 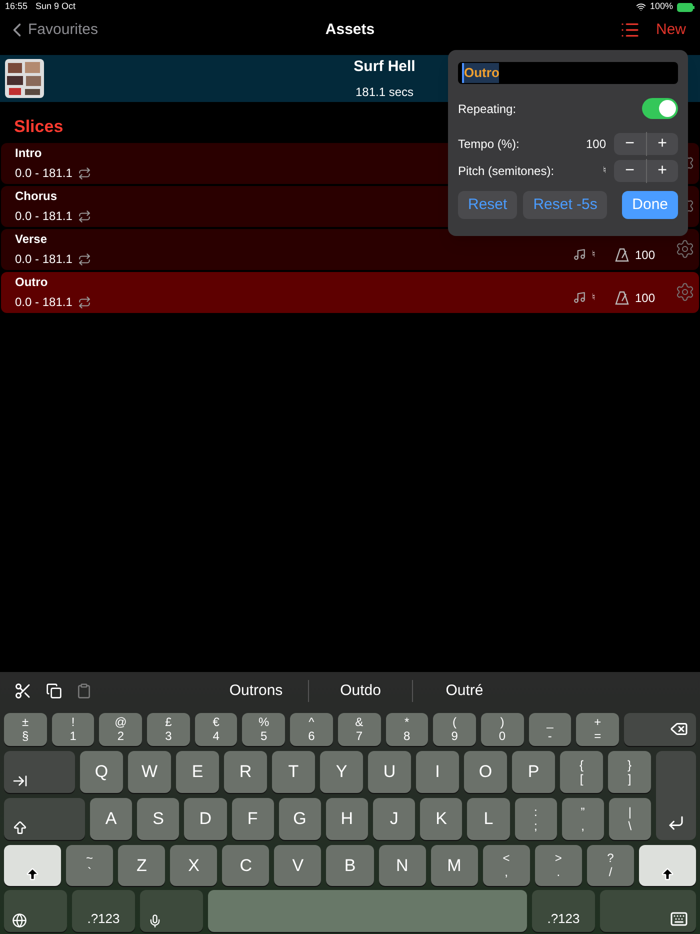 I want to click on asset-duration: 181.1 secs, so click(x=384, y=92).